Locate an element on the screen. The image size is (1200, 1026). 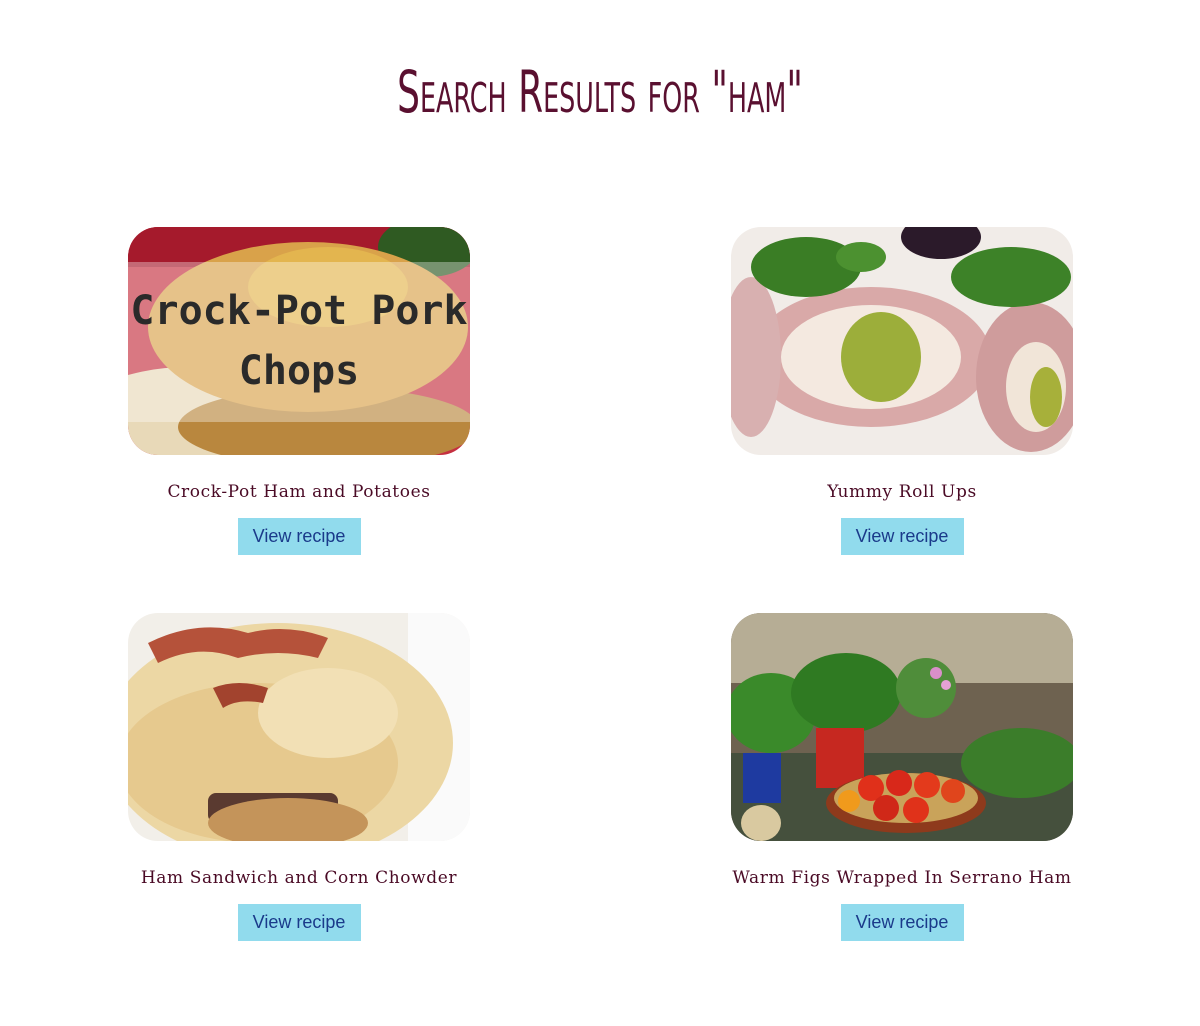
recipe-title: Crock-Pot Ham and Potatoes is located at coordinates (299, 492).